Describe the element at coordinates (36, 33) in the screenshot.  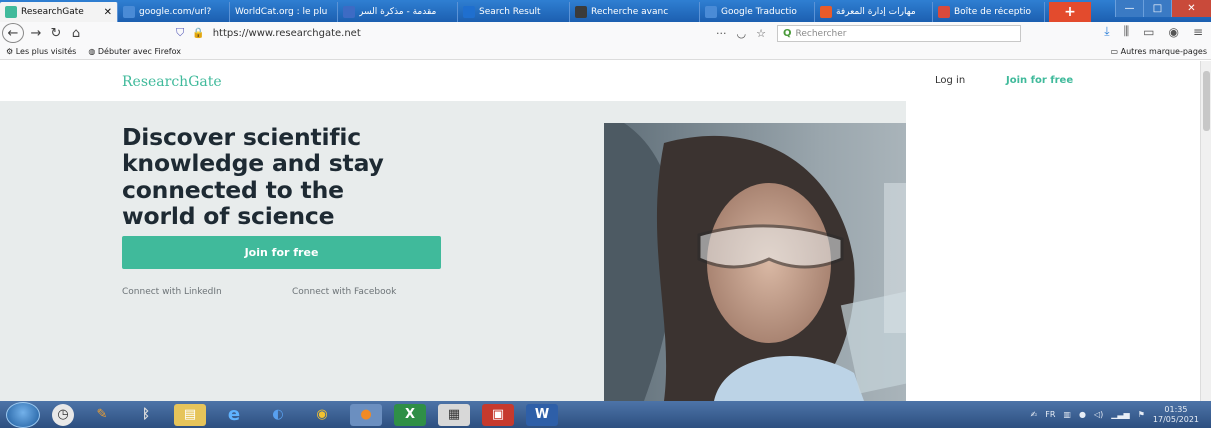
I see `forward-button: →` at that location.